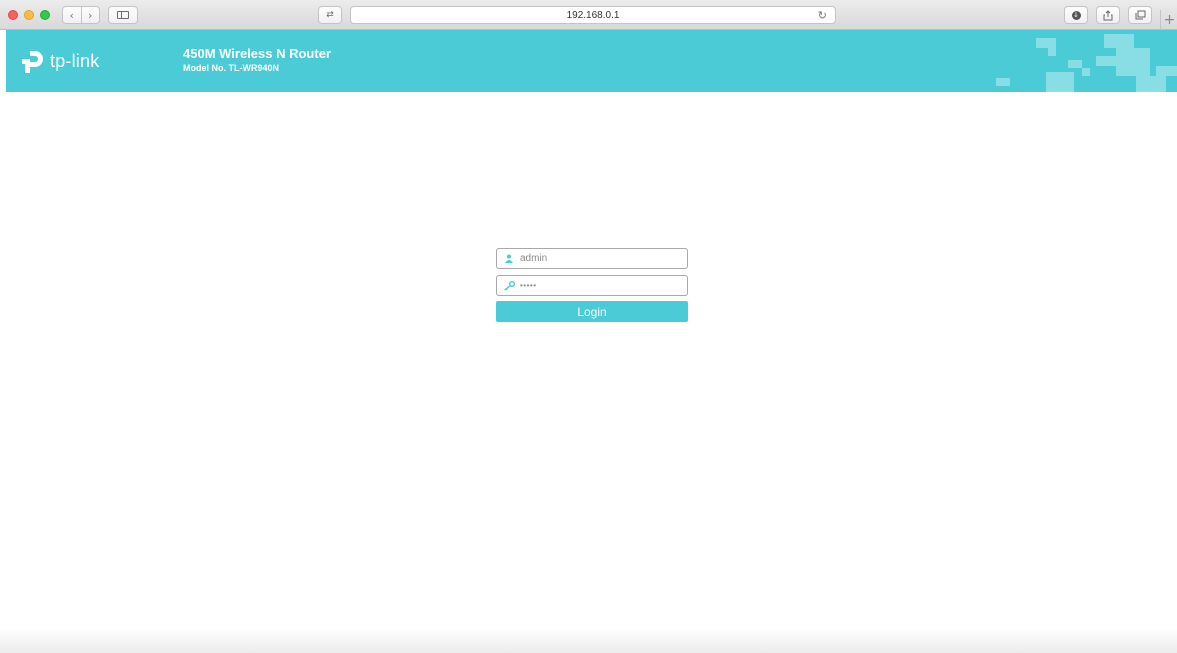 The height and width of the screenshot is (653, 1177). I want to click on download-icon: ↓, so click(1076, 15).